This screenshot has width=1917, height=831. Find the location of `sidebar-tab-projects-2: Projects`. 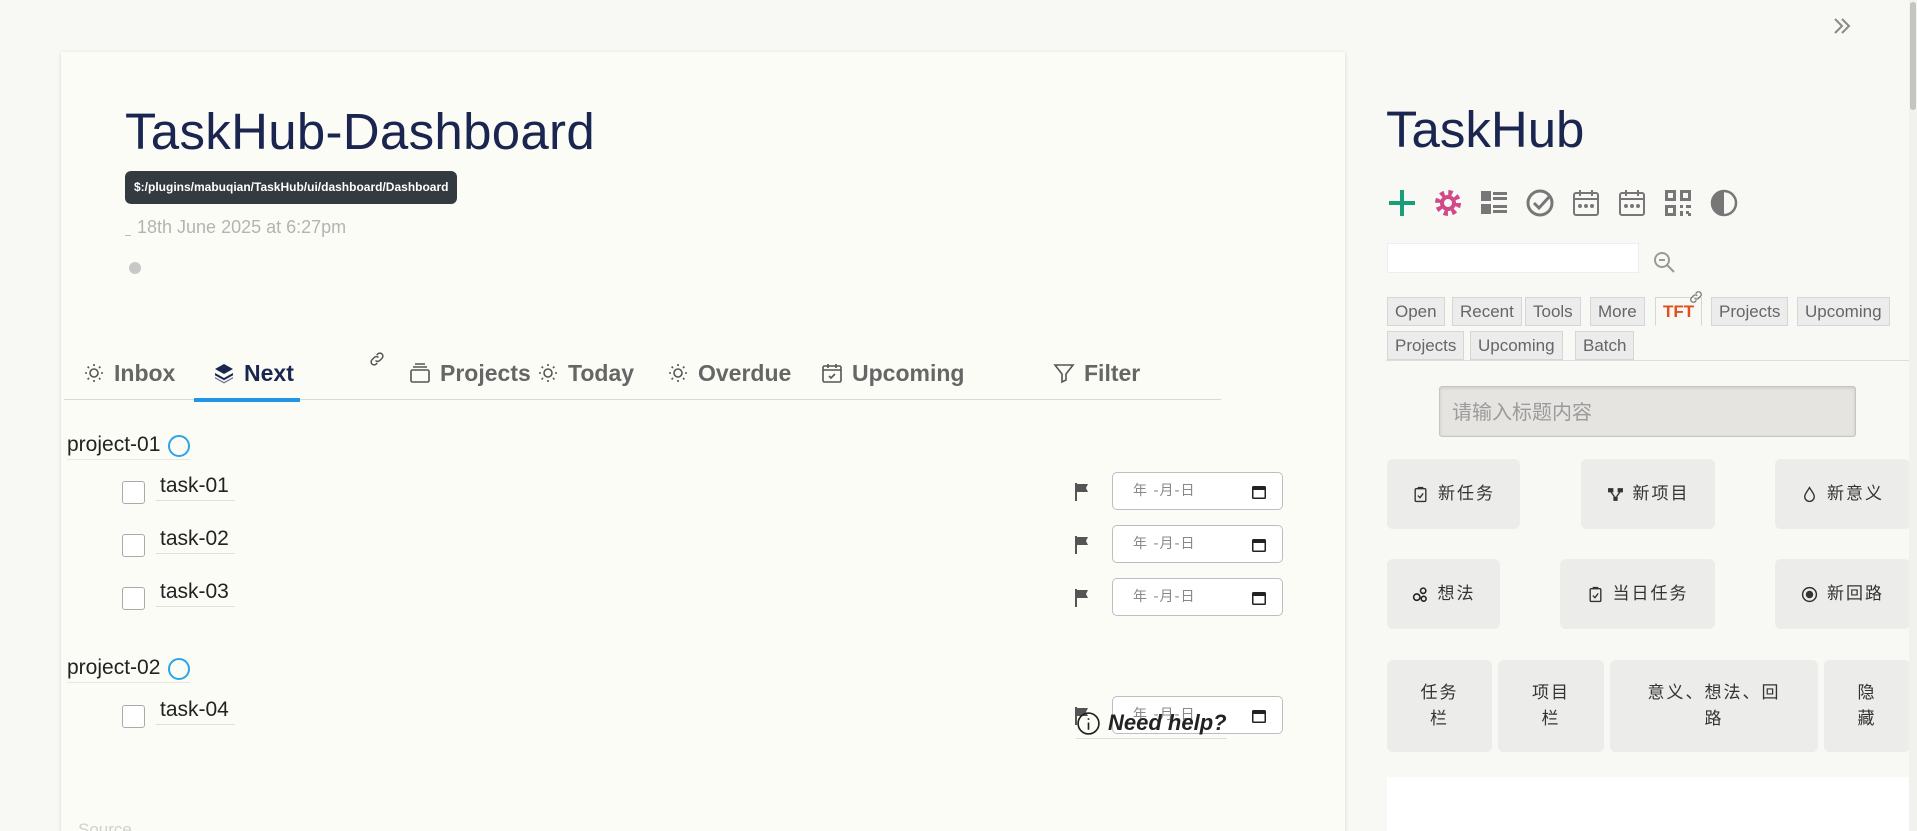

sidebar-tab-projects-2: Projects is located at coordinates (1426, 345).